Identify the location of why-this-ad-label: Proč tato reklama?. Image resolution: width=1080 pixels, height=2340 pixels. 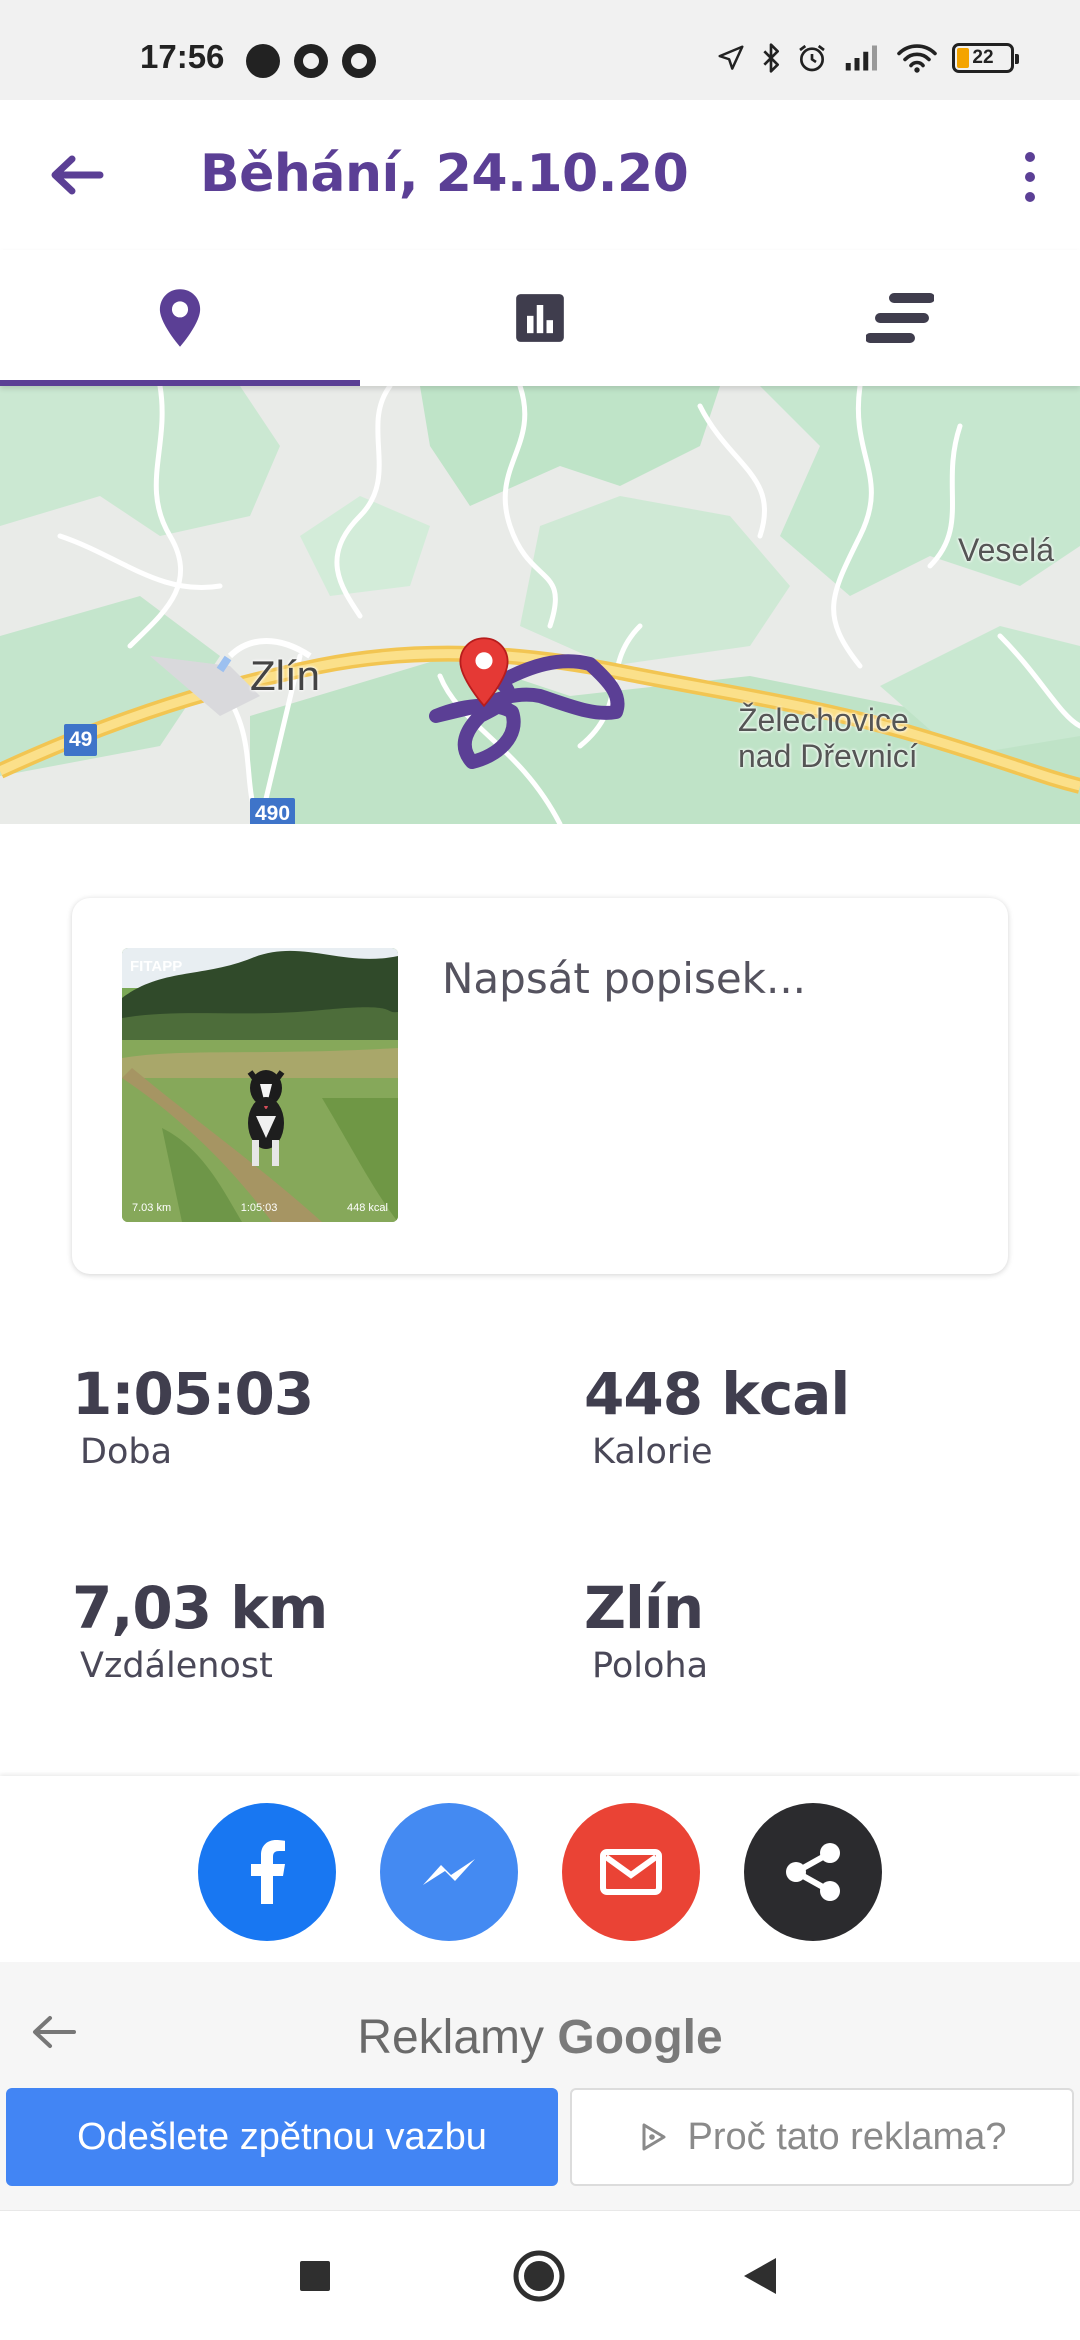
(847, 2136).